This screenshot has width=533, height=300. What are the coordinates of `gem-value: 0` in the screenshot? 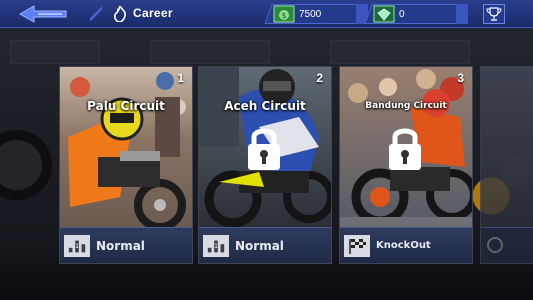 It's located at (402, 14).